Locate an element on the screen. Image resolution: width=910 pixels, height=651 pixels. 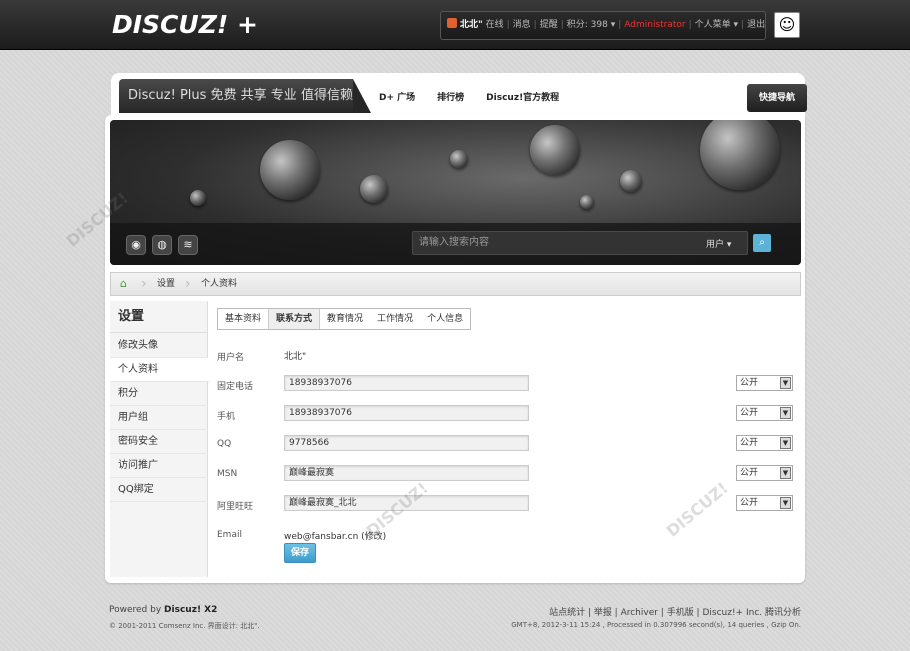
settings-sidebar: 设置 修改头像 个人资料 积分 用户组 密码安全 访问推广 QQ绑定 is located at coordinates (159, 439).